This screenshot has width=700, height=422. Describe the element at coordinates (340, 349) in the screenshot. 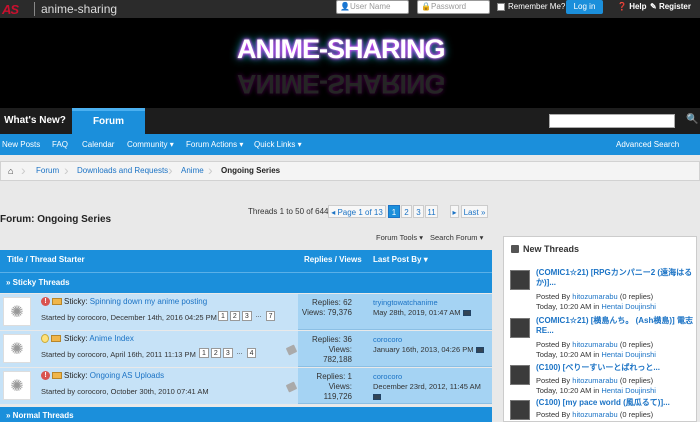

I see `views-label: Views:` at that location.